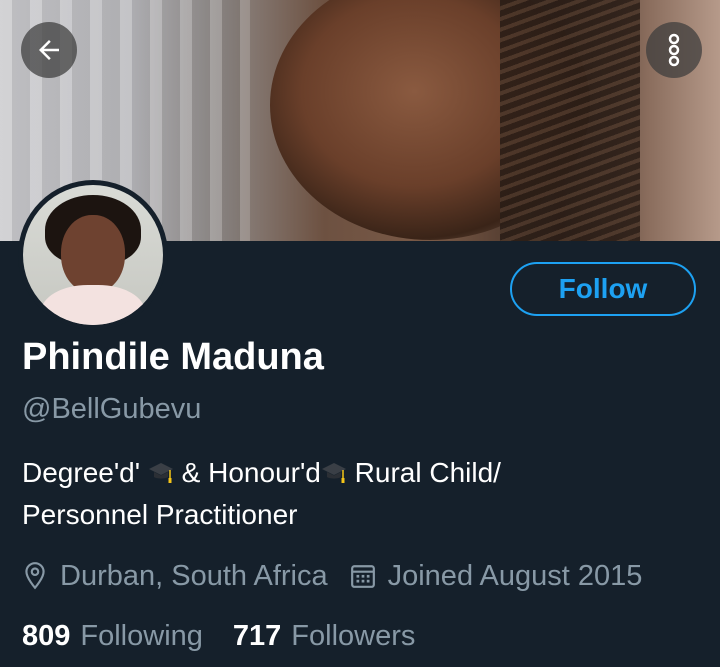  I want to click on bio-part-3: Rural Child/, so click(427, 472).